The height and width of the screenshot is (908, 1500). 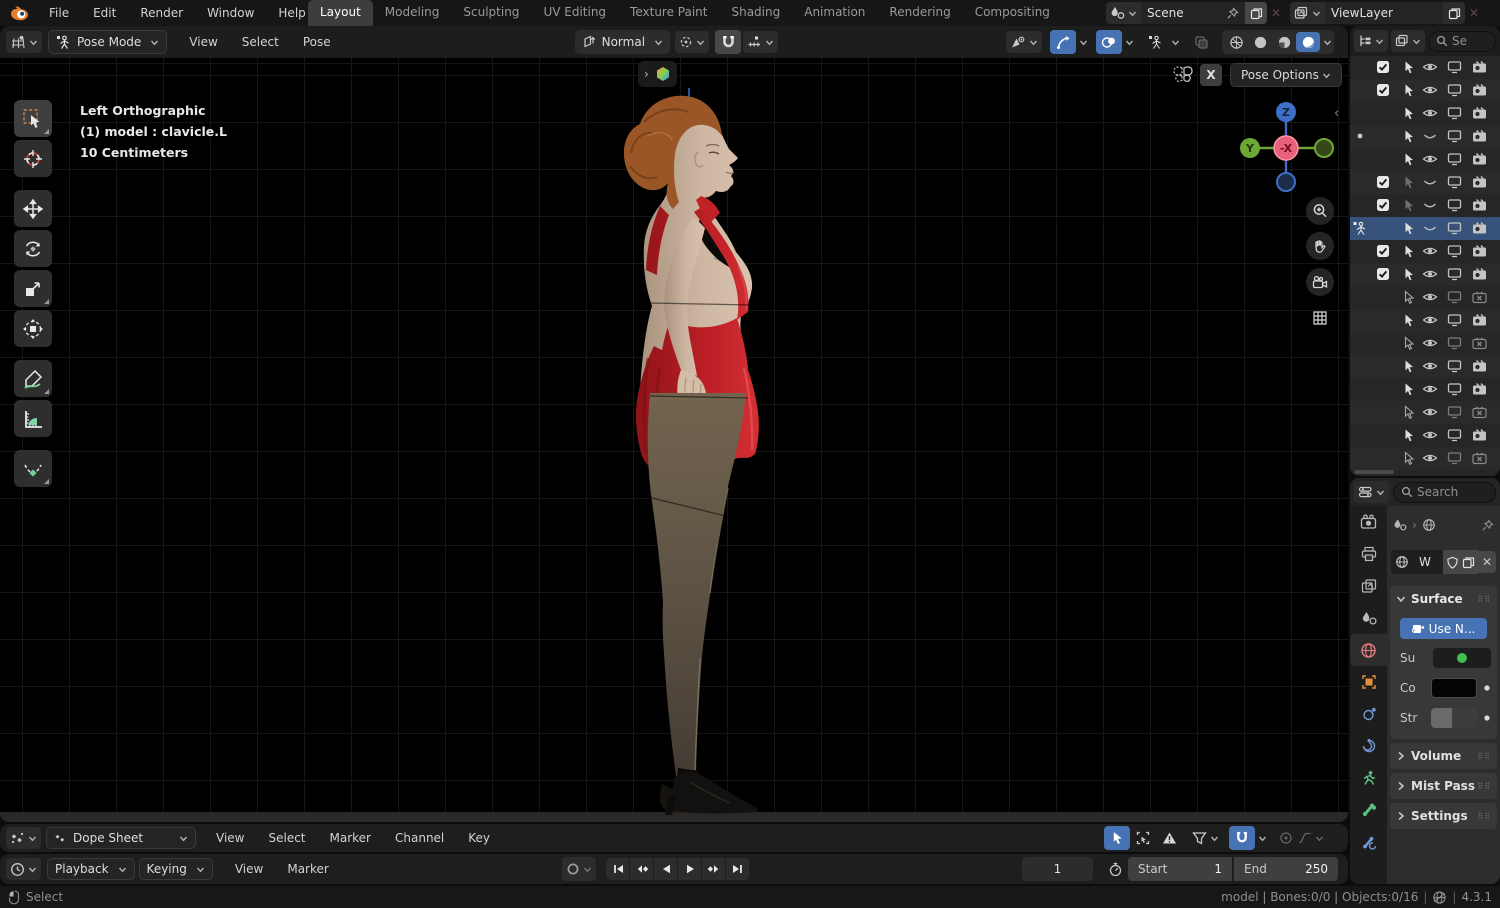 I want to click on panel-volume: Volume ⠿⠿, so click(x=1443, y=756).